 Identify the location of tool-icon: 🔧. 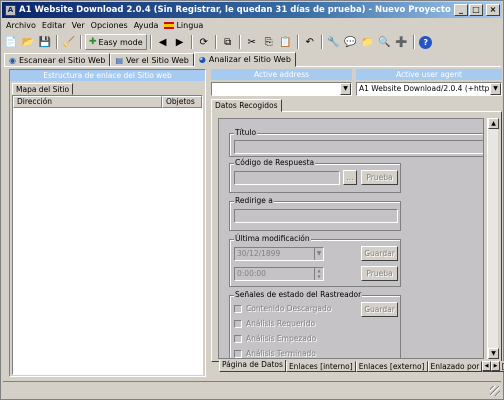
(334, 42).